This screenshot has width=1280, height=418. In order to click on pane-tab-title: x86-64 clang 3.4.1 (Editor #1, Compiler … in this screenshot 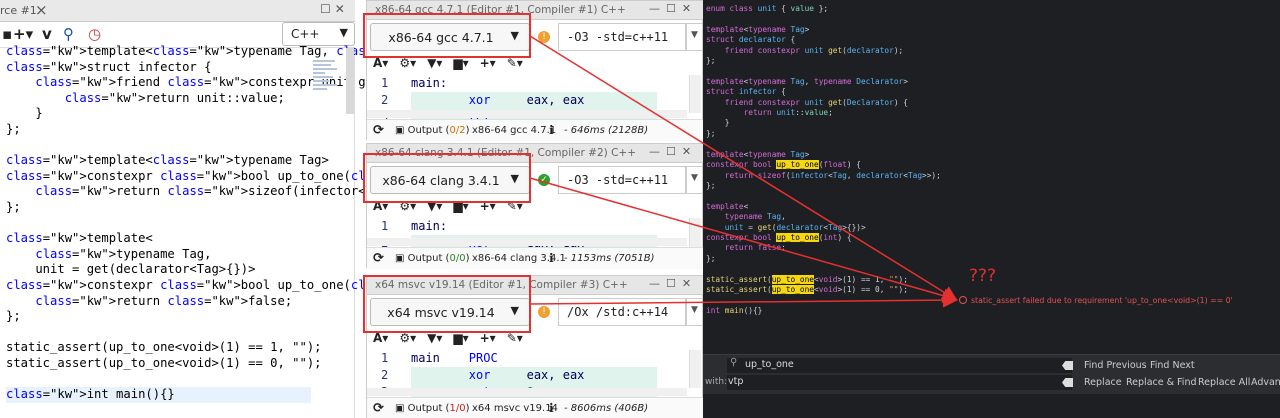, I will do `click(505, 153)`.